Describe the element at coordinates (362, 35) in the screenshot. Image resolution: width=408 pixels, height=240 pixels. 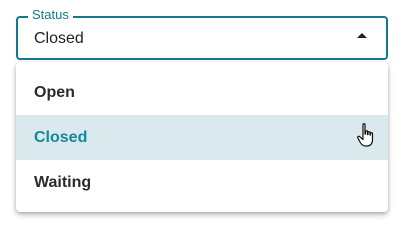
I see `caret-up-icon` at that location.